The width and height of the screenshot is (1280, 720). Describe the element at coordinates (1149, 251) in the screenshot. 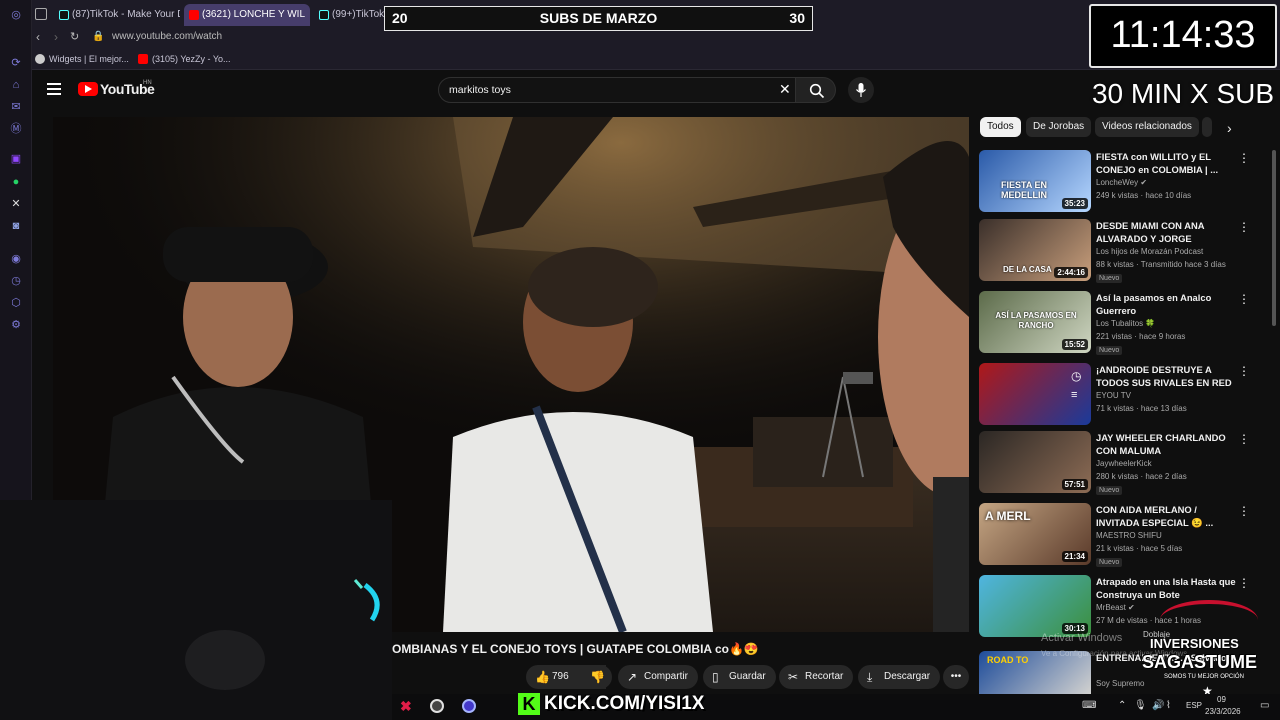

I see `channel-name: Los hijos de Morazán Podcast` at that location.